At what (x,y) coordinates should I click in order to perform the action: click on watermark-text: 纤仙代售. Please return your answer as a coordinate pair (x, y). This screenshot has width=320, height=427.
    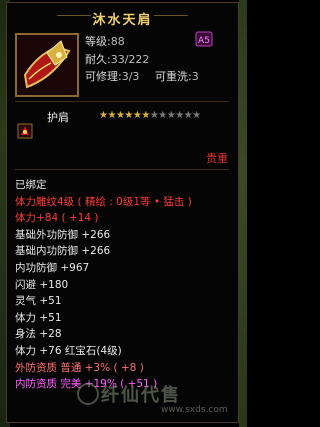
    Looking at the image, I should click on (141, 395).